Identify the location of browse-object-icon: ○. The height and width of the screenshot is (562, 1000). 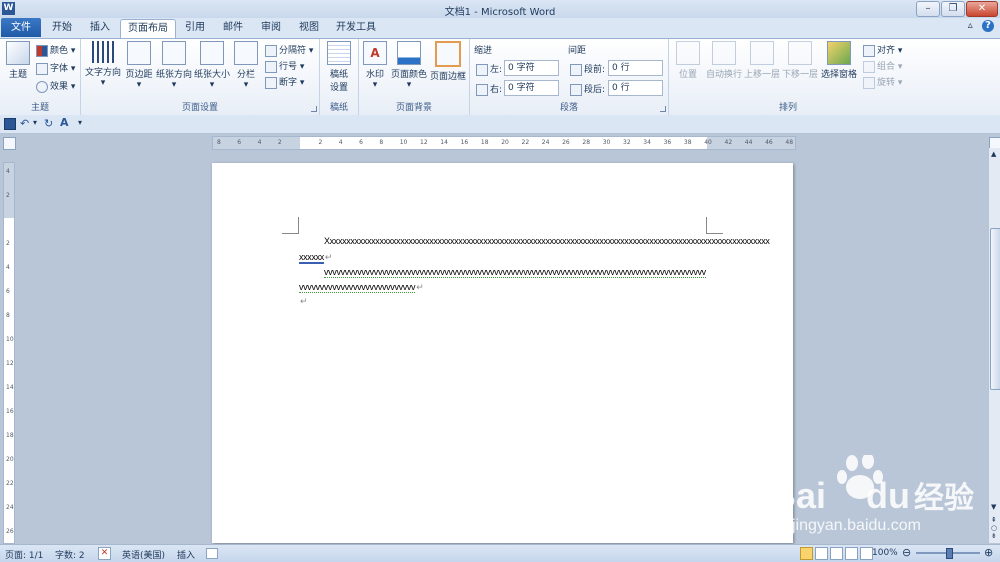
(994, 528).